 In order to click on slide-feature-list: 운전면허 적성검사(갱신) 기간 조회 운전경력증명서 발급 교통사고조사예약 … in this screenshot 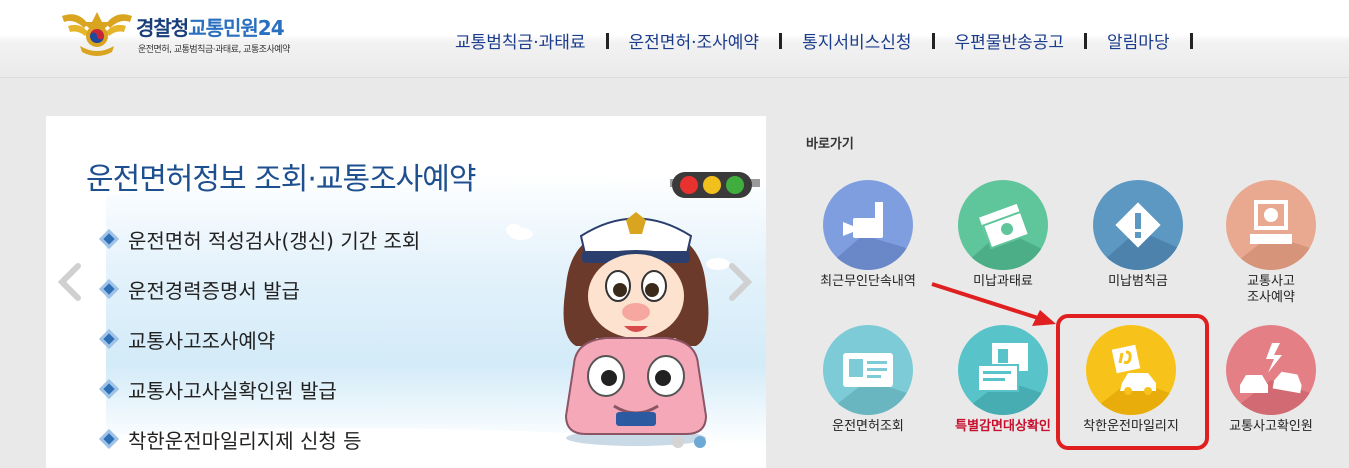, I will do `click(260, 339)`.